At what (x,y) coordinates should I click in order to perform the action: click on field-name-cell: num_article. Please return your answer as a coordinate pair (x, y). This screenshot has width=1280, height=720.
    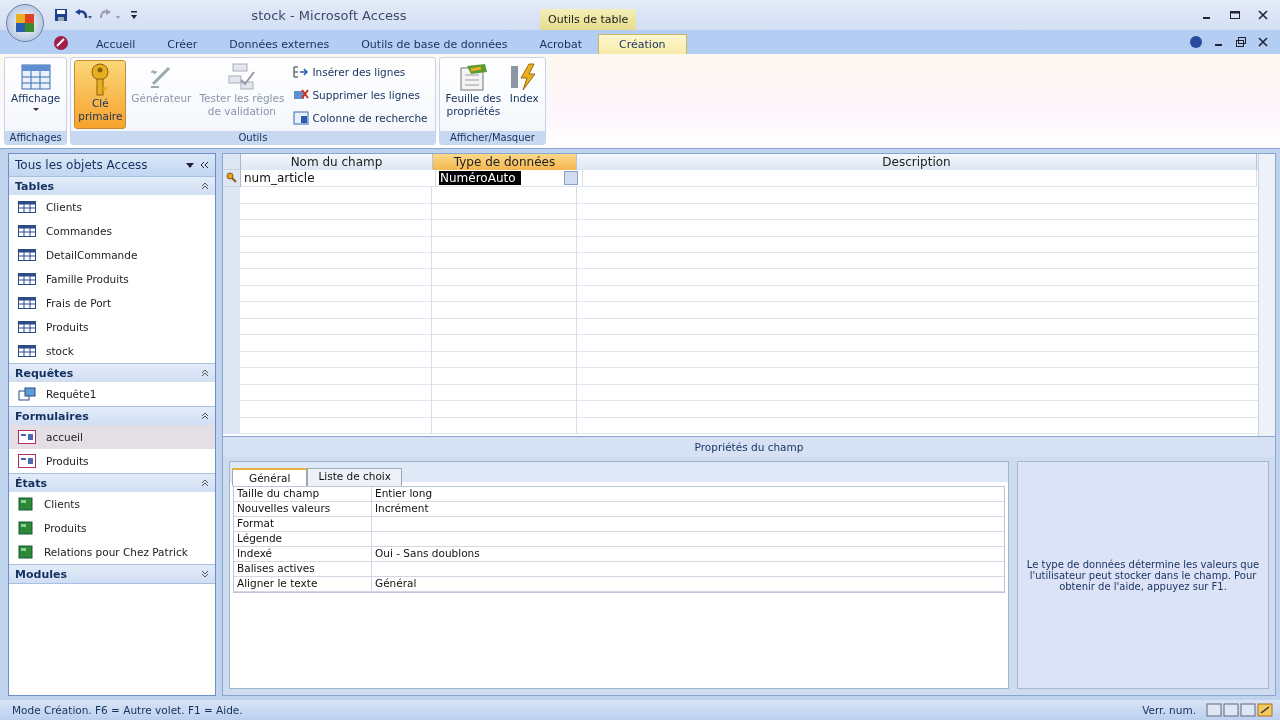
    Looking at the image, I should click on (338, 178).